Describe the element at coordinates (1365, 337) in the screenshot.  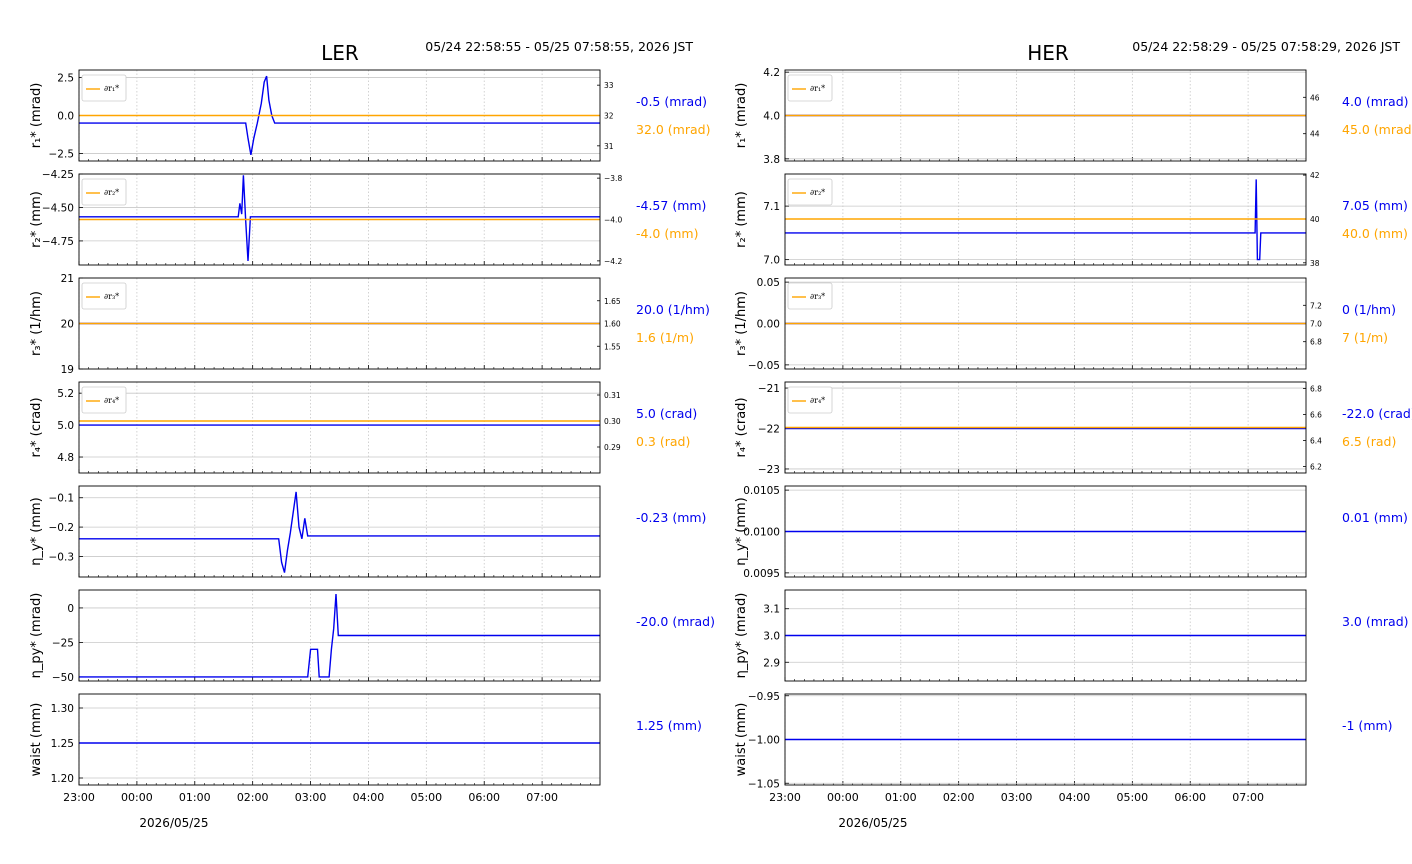
I see `readout-value-secondary: 7 (1/m)` at that location.